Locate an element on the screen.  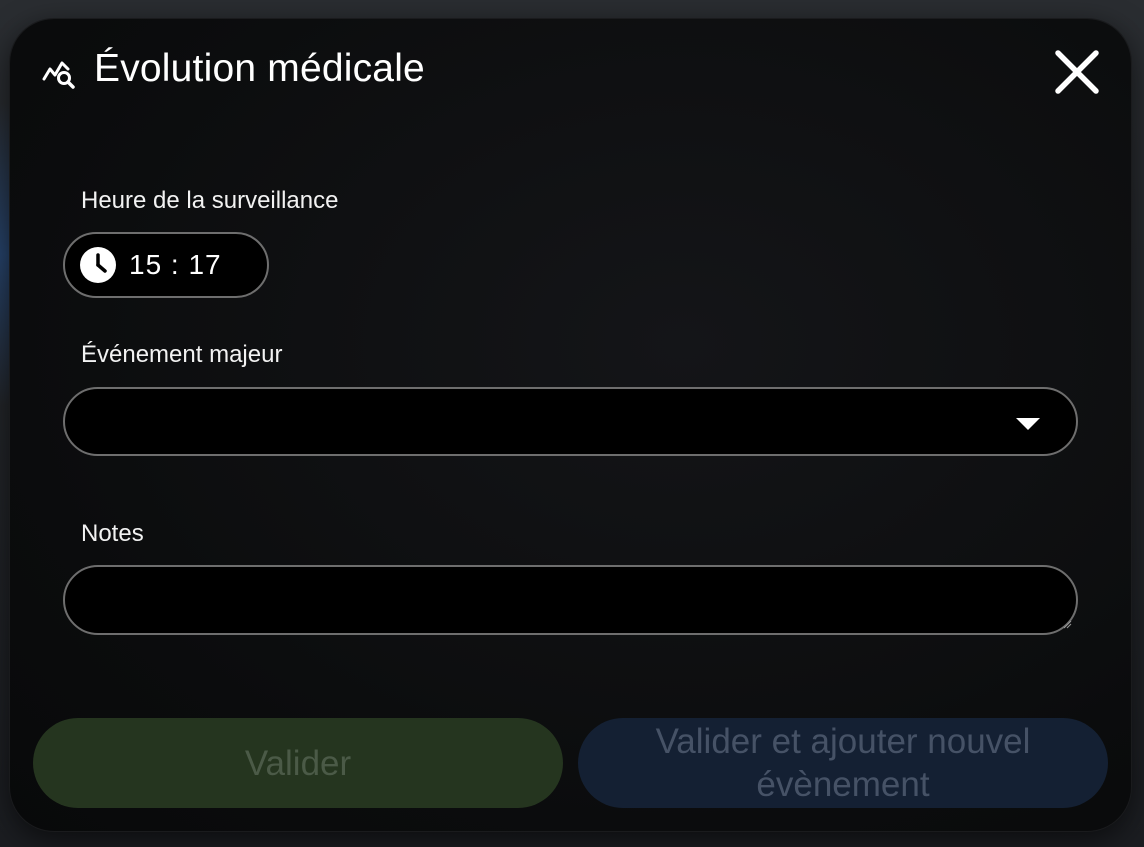
resize-handle-icon is located at coordinates (1067, 624).